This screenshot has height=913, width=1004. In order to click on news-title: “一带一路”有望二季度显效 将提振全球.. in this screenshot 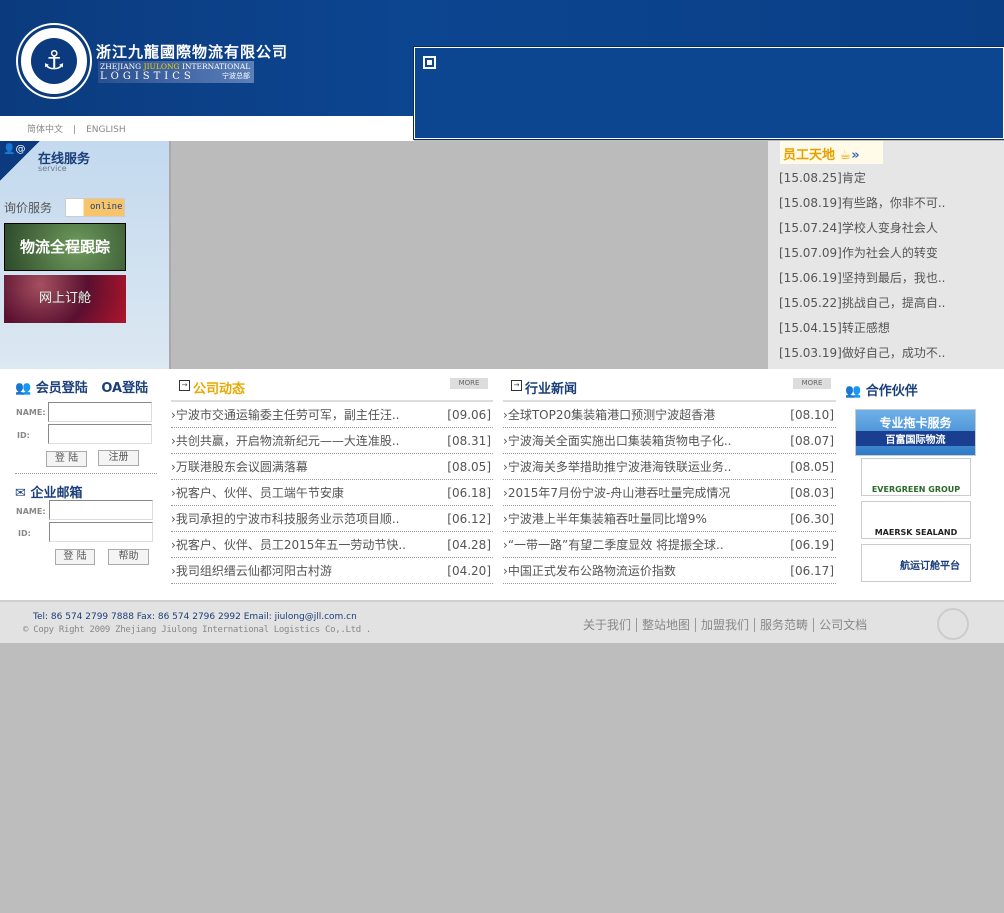, I will do `click(616, 545)`.